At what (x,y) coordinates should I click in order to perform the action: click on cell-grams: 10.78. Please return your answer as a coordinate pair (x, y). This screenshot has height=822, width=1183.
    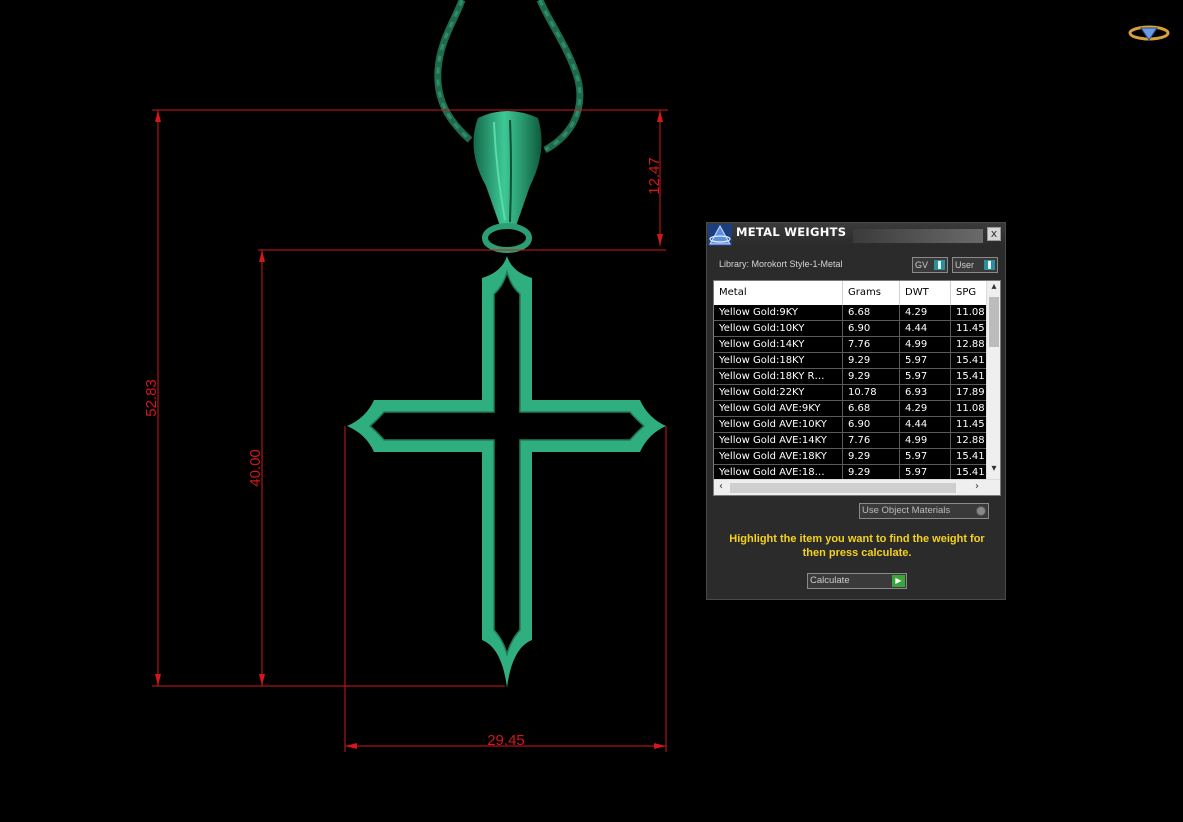
    Looking at the image, I should click on (871, 392).